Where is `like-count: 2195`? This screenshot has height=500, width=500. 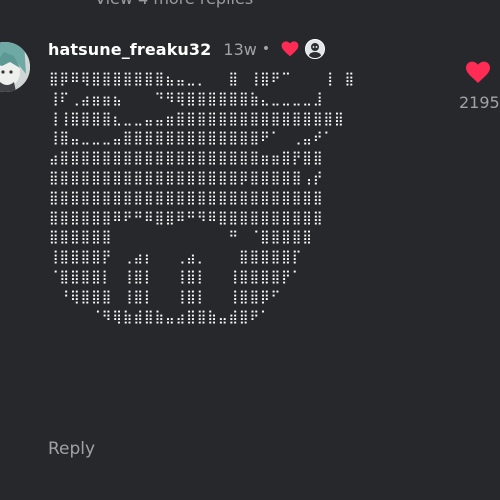 like-count: 2195 is located at coordinates (479, 102).